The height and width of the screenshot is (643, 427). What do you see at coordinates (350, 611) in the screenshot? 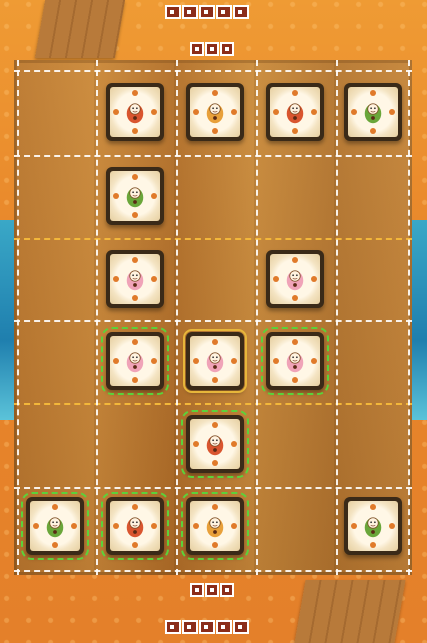
I see `dock-bottom-right` at bounding box center [350, 611].